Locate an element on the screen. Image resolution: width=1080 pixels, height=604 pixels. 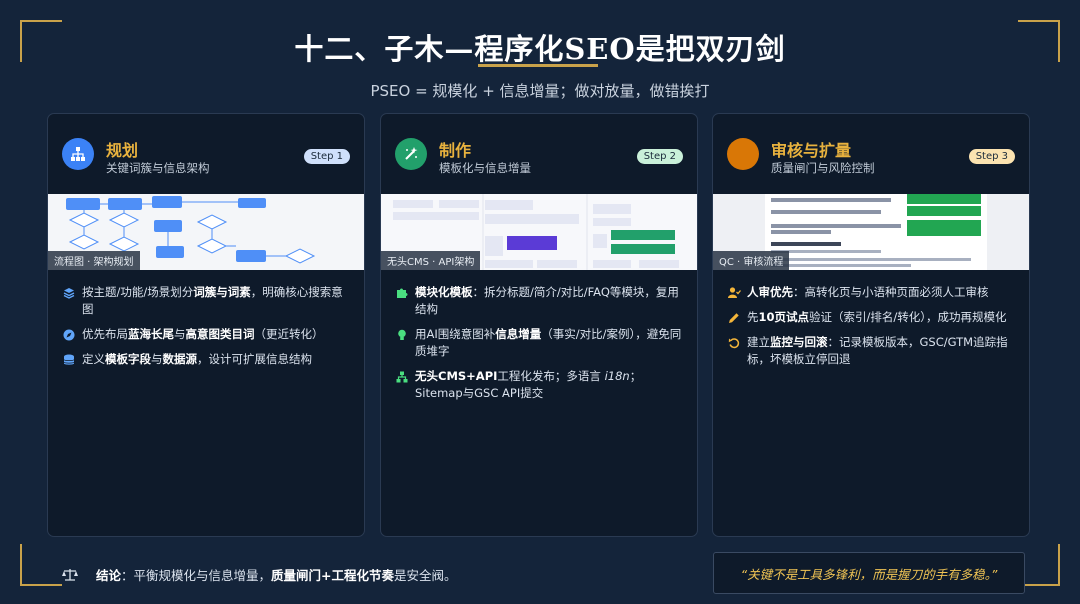
pencil-icon is located at coordinates (734, 318).